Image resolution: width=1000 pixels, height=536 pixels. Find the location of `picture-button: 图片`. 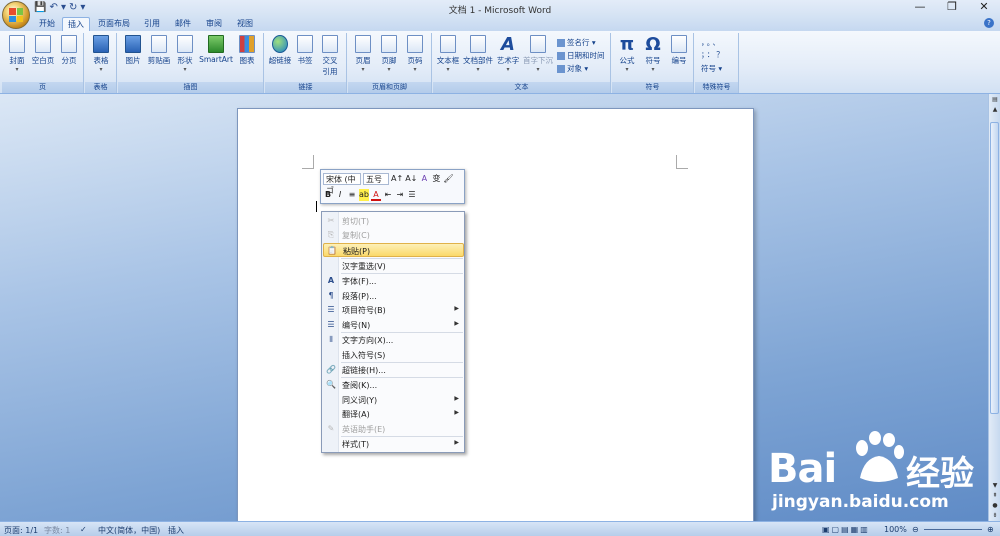

picture-button: 图片 is located at coordinates (133, 50).